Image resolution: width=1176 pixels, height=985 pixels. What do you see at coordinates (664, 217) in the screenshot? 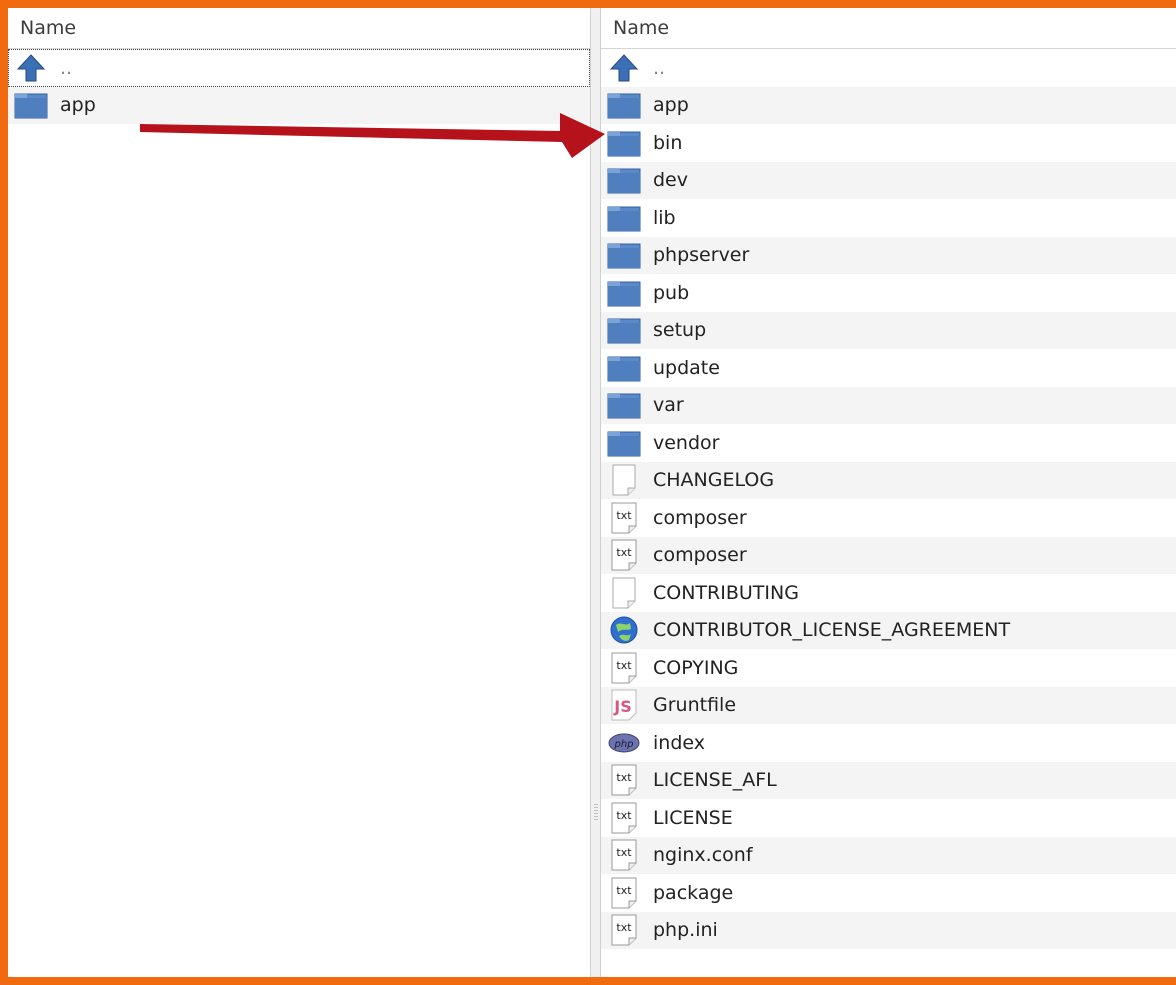
I see `right-file-item-name: lib` at bounding box center [664, 217].